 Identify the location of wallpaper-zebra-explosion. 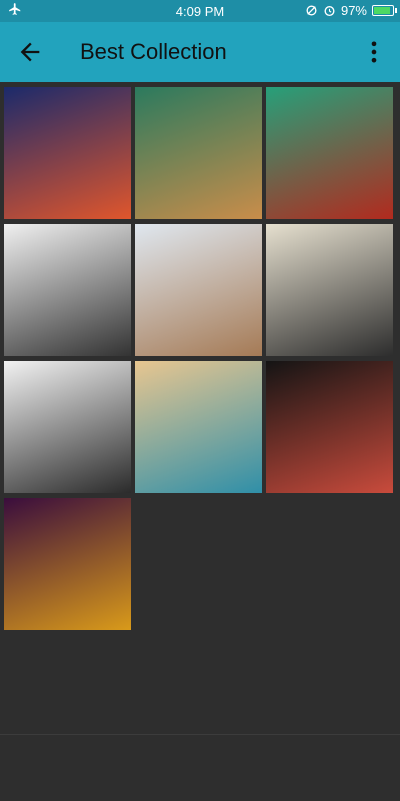
(67, 427).